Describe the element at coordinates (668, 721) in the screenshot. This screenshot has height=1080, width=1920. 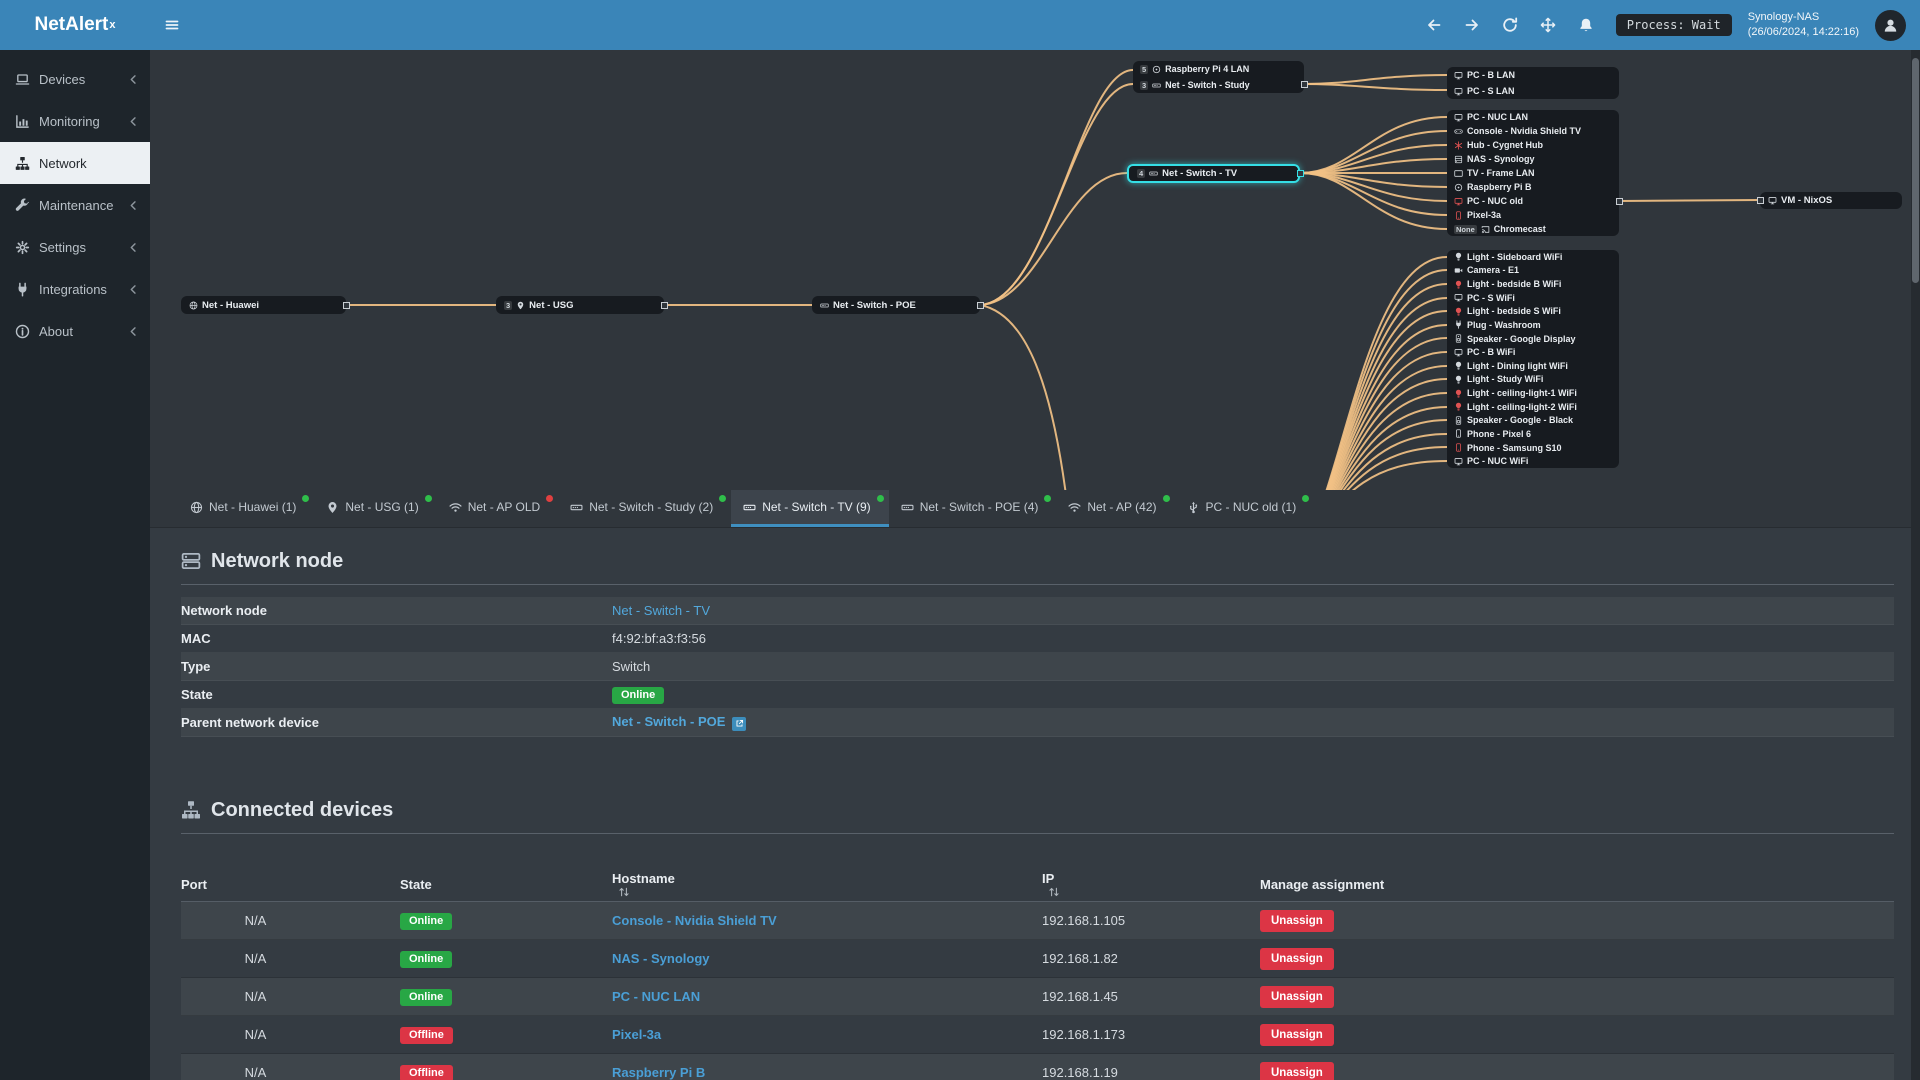
I see `parent-device-link: Net - Switch - POE` at that location.